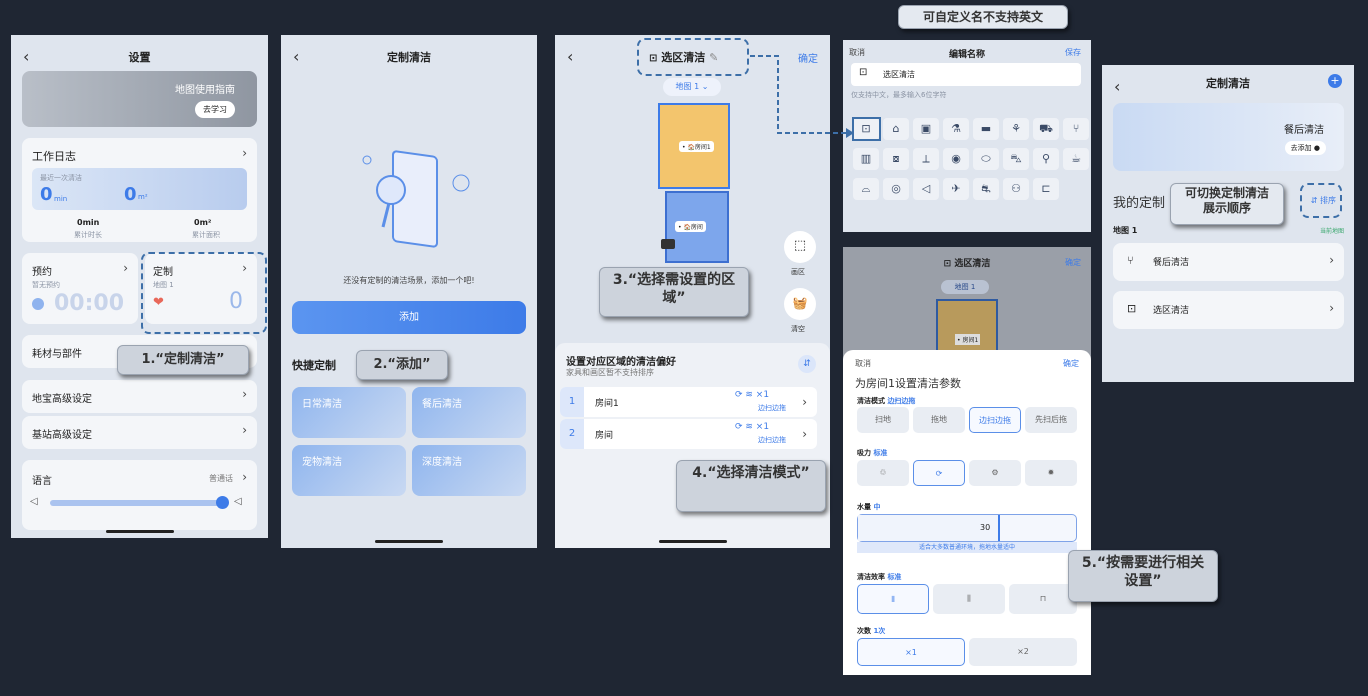 This screenshot has width=1368, height=696. What do you see at coordinates (674, 292) in the screenshot?
I see `callout-step3: 3.“选择需设置的区域”` at bounding box center [674, 292].